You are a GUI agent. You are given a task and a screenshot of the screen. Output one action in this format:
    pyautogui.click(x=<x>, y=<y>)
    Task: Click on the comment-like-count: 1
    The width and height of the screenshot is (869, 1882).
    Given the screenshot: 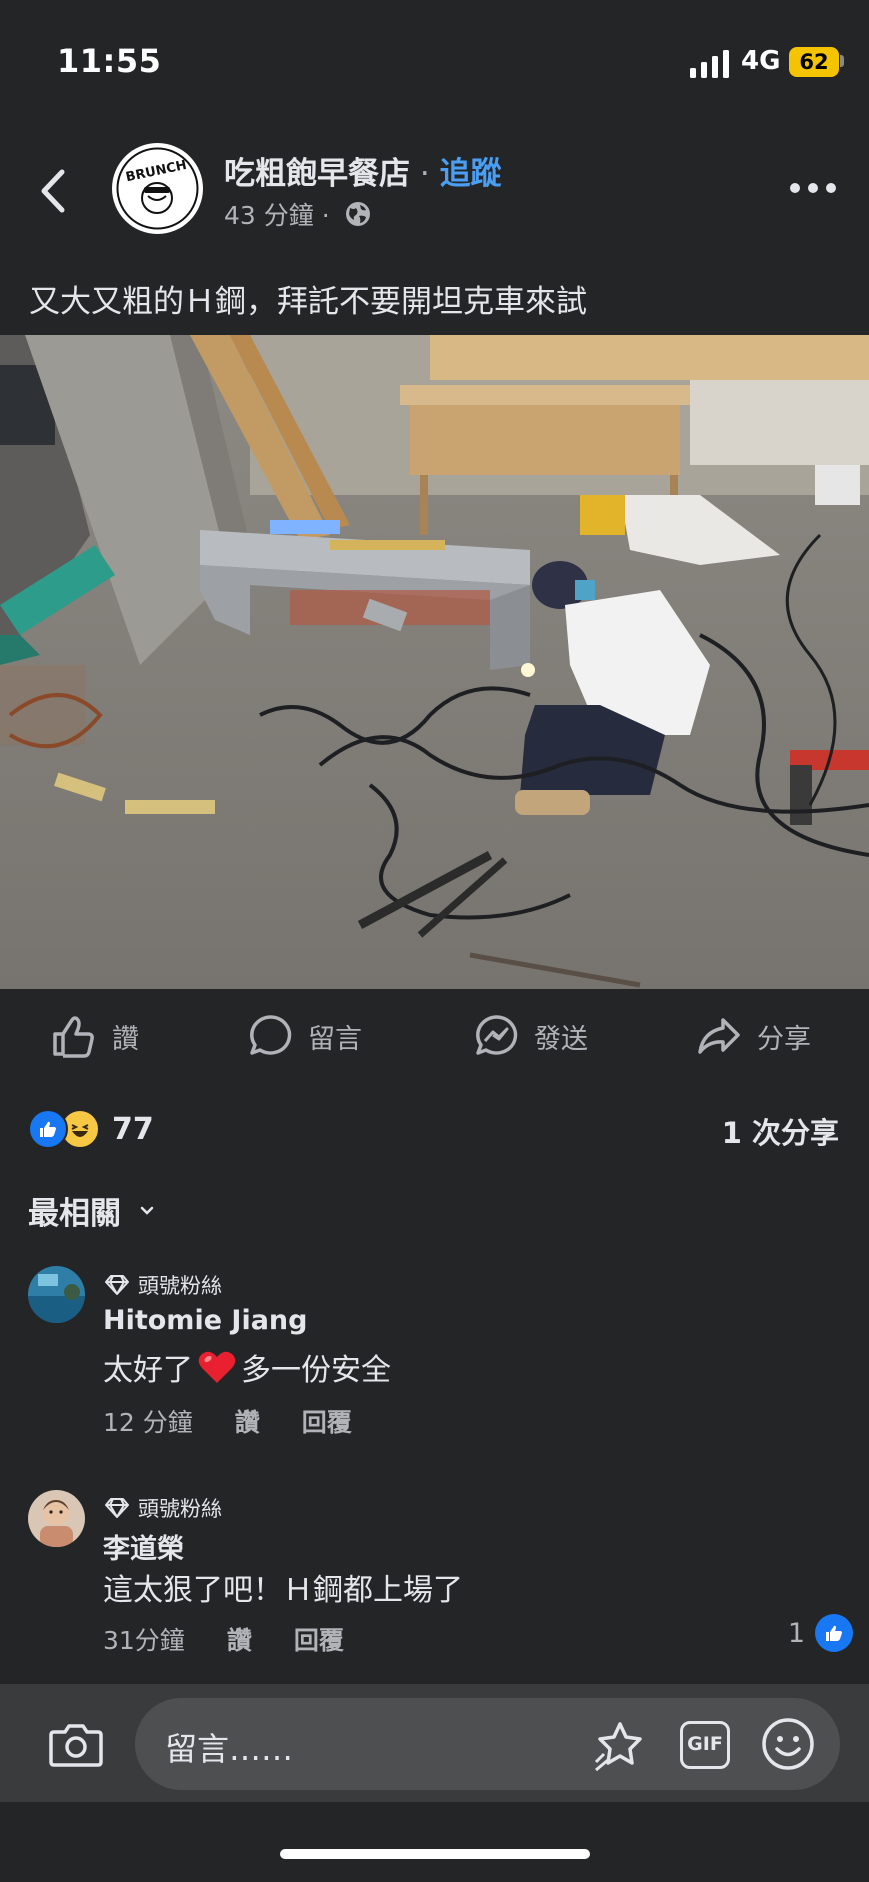 What is the action you would take?
    pyautogui.click(x=796, y=1633)
    